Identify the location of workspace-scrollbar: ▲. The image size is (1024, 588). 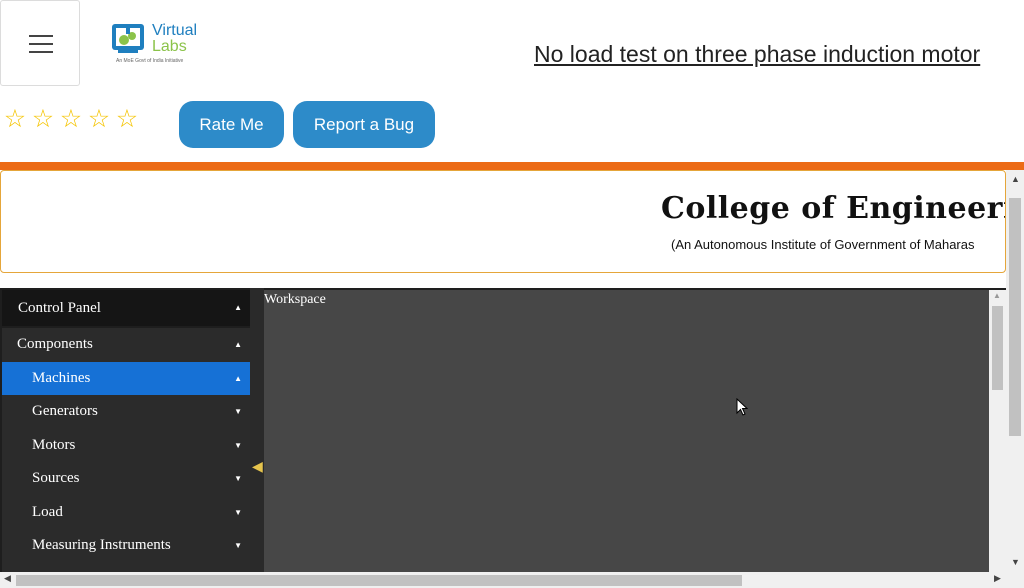
(997, 431).